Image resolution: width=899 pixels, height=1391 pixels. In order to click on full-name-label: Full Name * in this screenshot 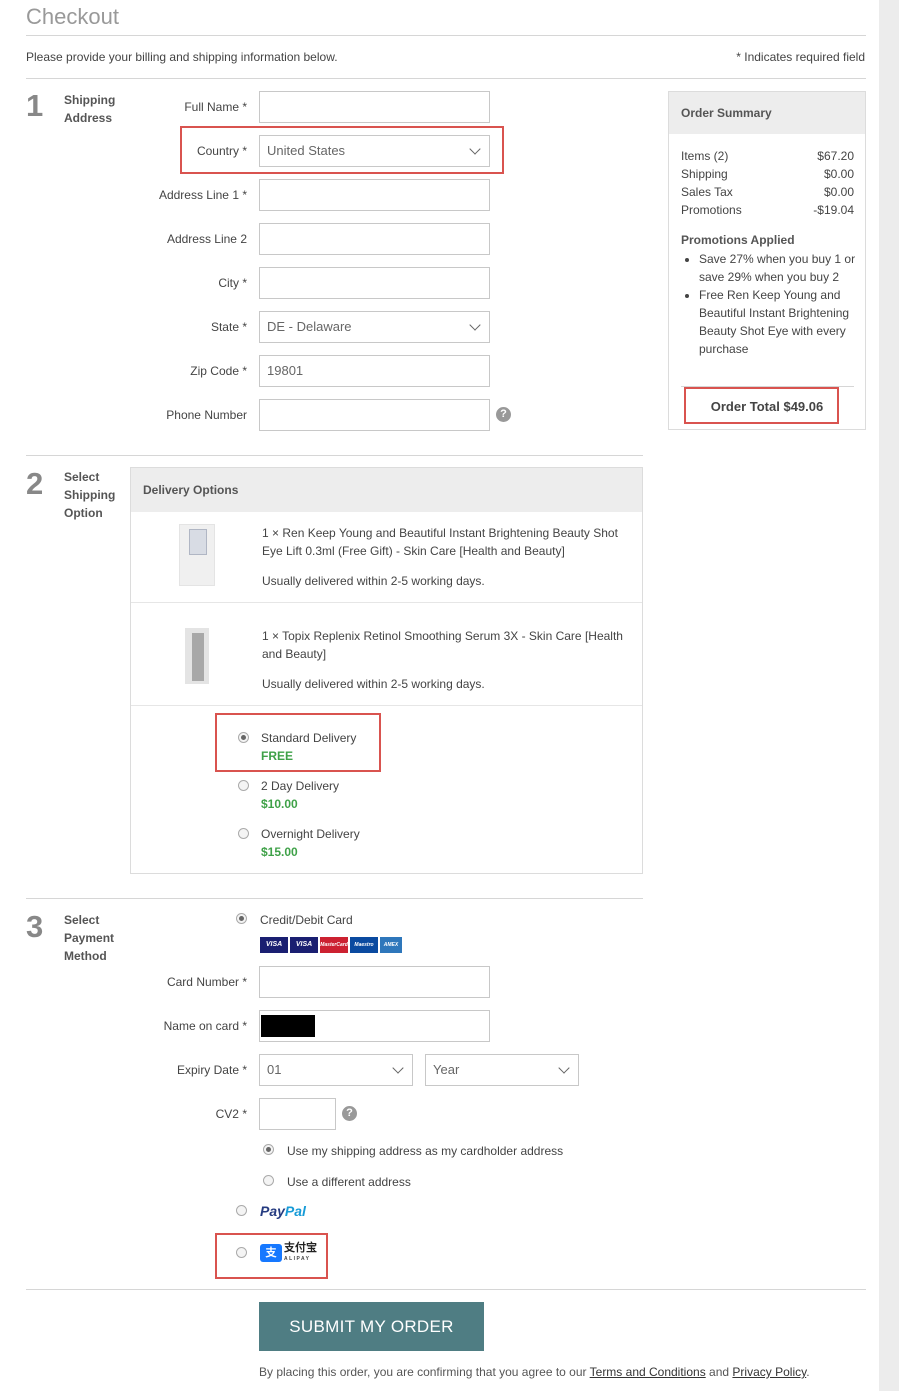, I will do `click(215, 107)`.